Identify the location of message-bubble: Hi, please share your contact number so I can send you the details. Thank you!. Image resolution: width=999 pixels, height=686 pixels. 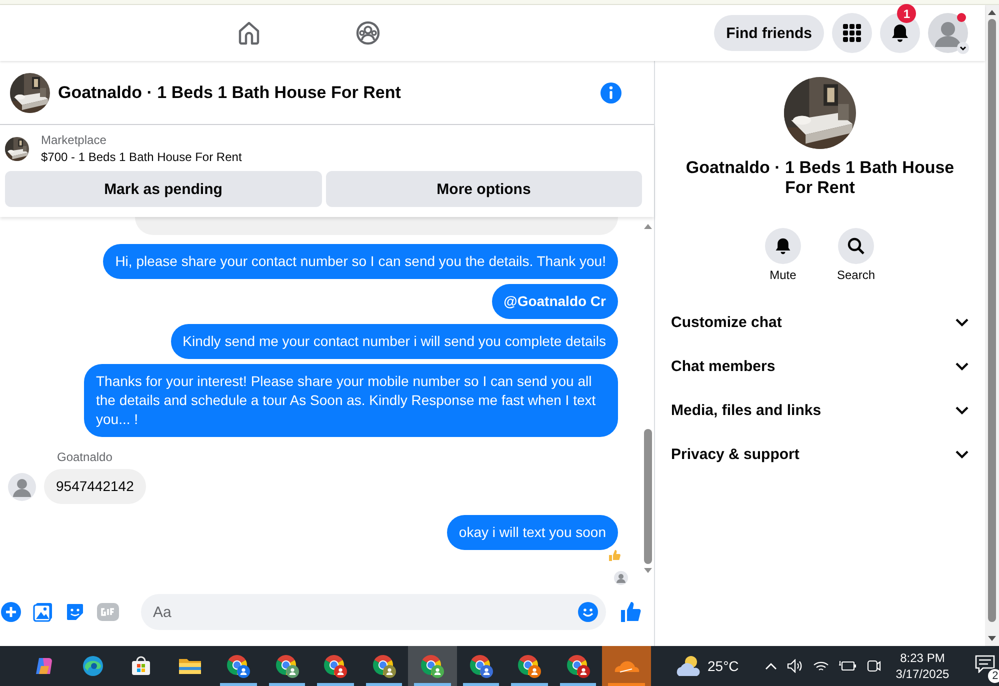
(360, 261).